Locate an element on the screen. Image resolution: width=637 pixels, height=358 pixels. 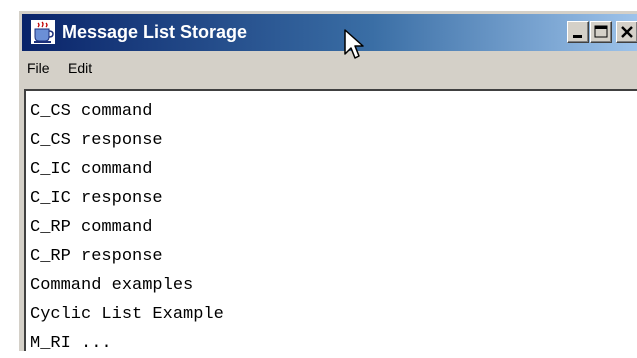
list-item: Cyclic List Example is located at coordinates (333, 314).